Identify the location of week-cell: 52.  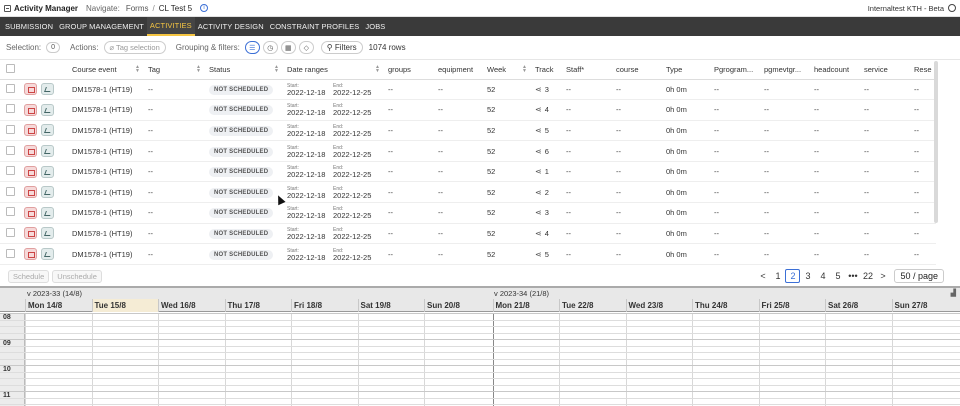
(509, 90).